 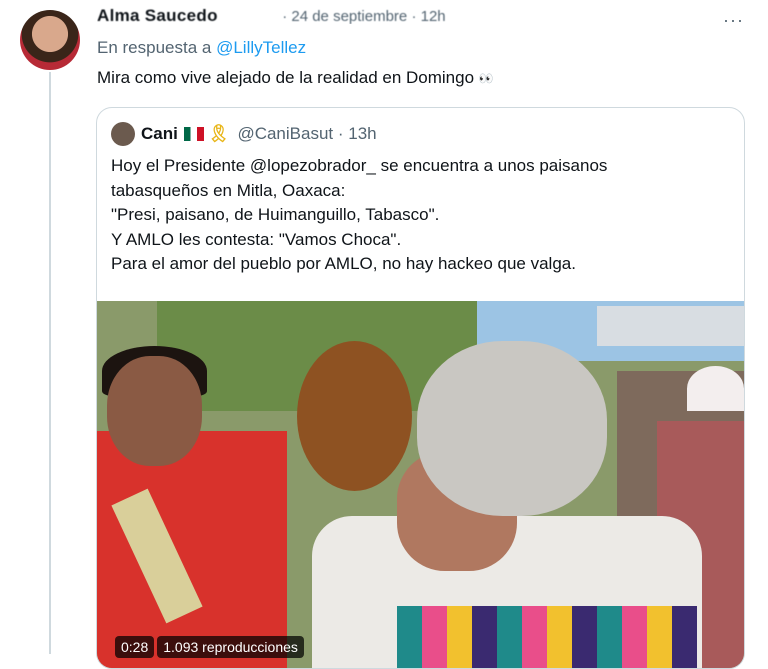 I want to click on video-scene-clay-pot, so click(x=354, y=416).